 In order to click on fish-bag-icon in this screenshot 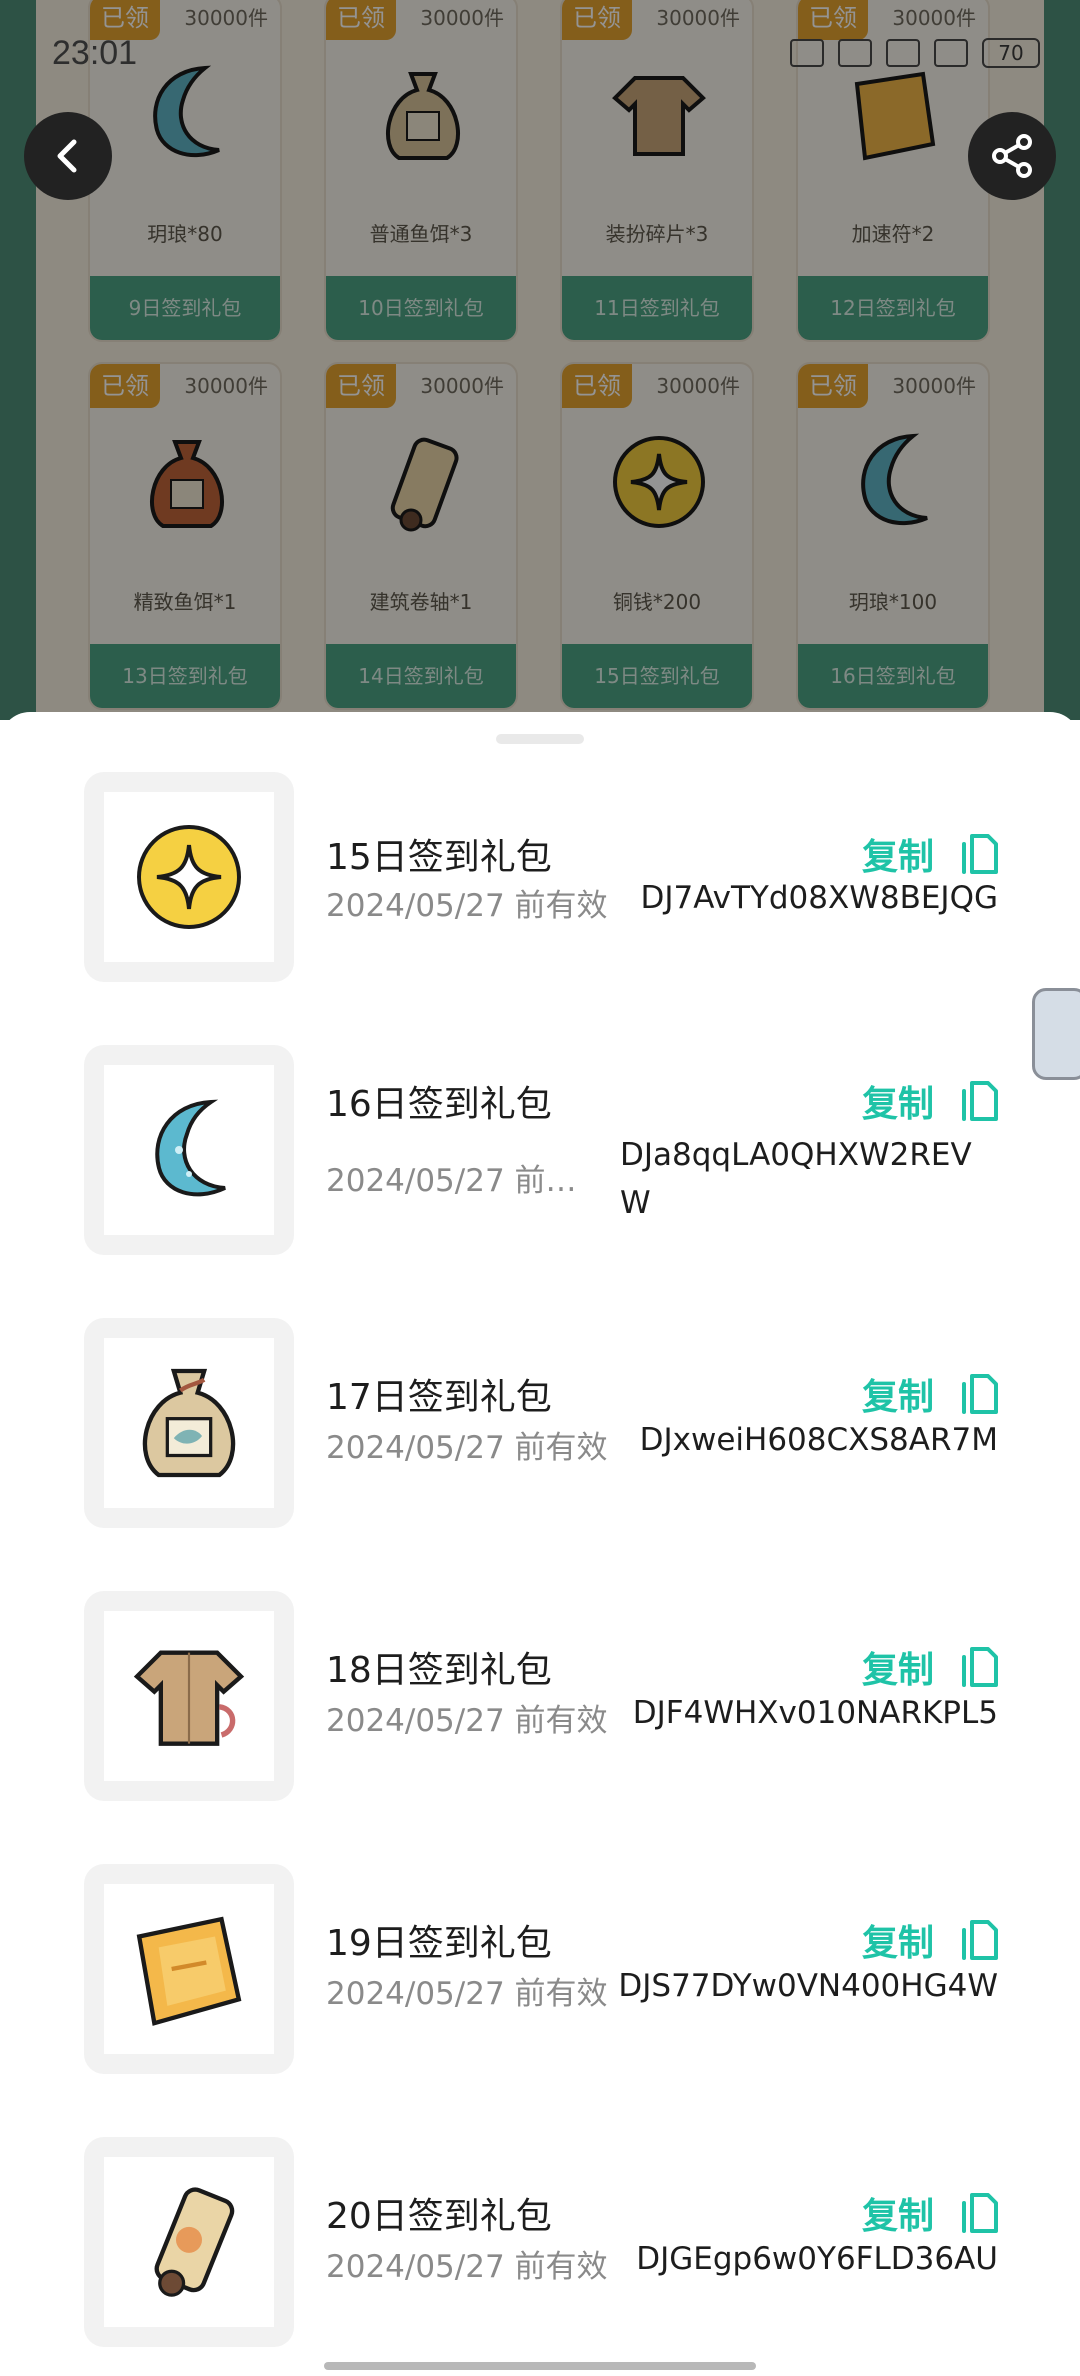, I will do `click(189, 1423)`.